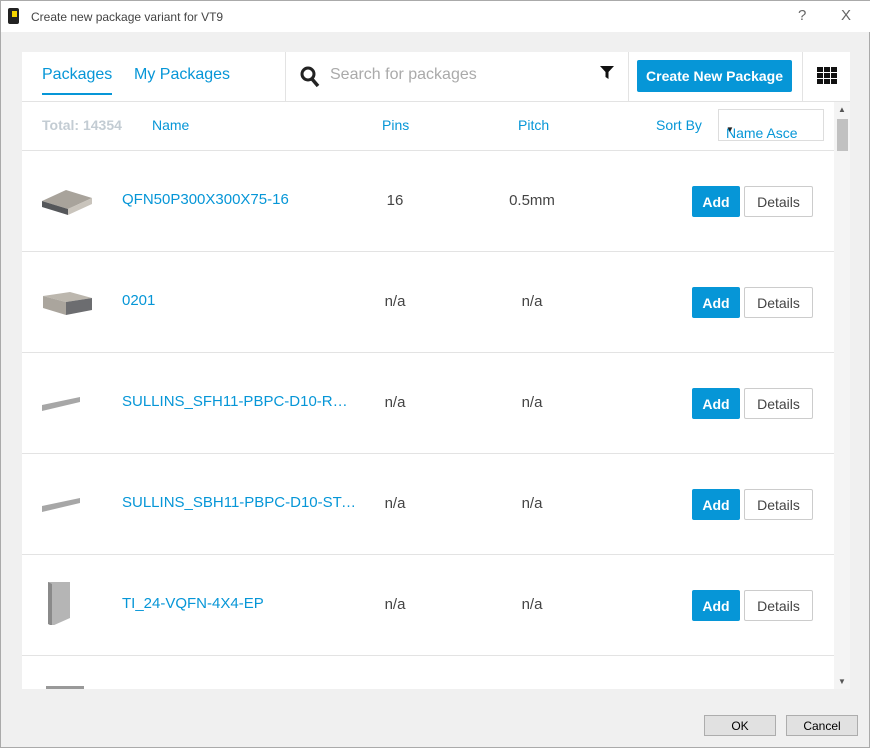  I want to click on filter-icon, so click(607, 73).